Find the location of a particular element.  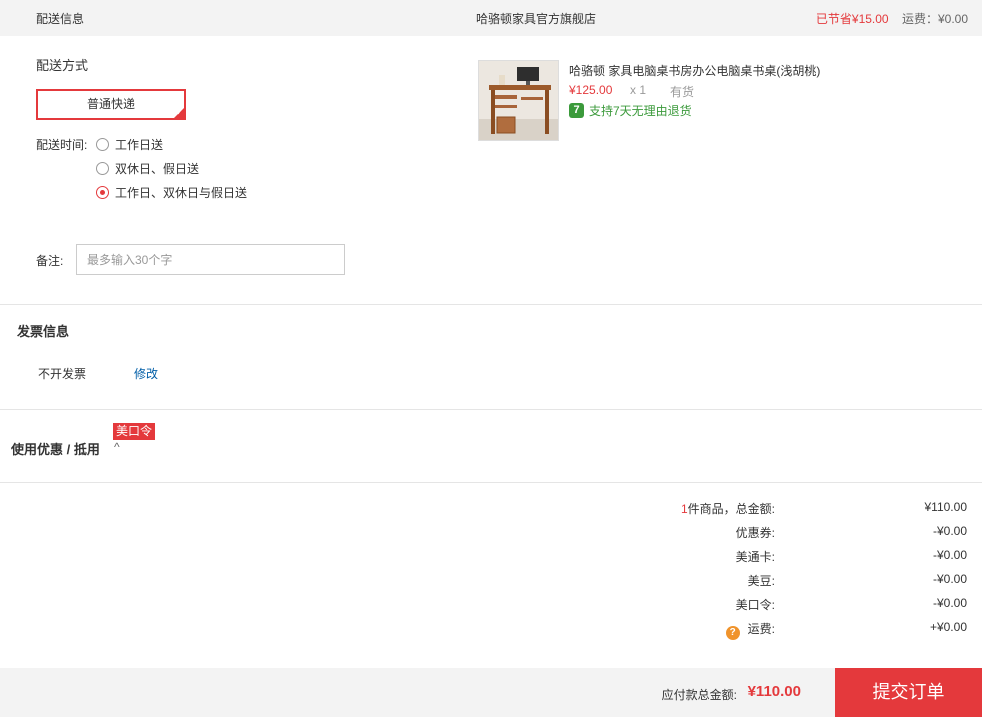

summary-row-label: 优惠券: is located at coordinates (755, 533).